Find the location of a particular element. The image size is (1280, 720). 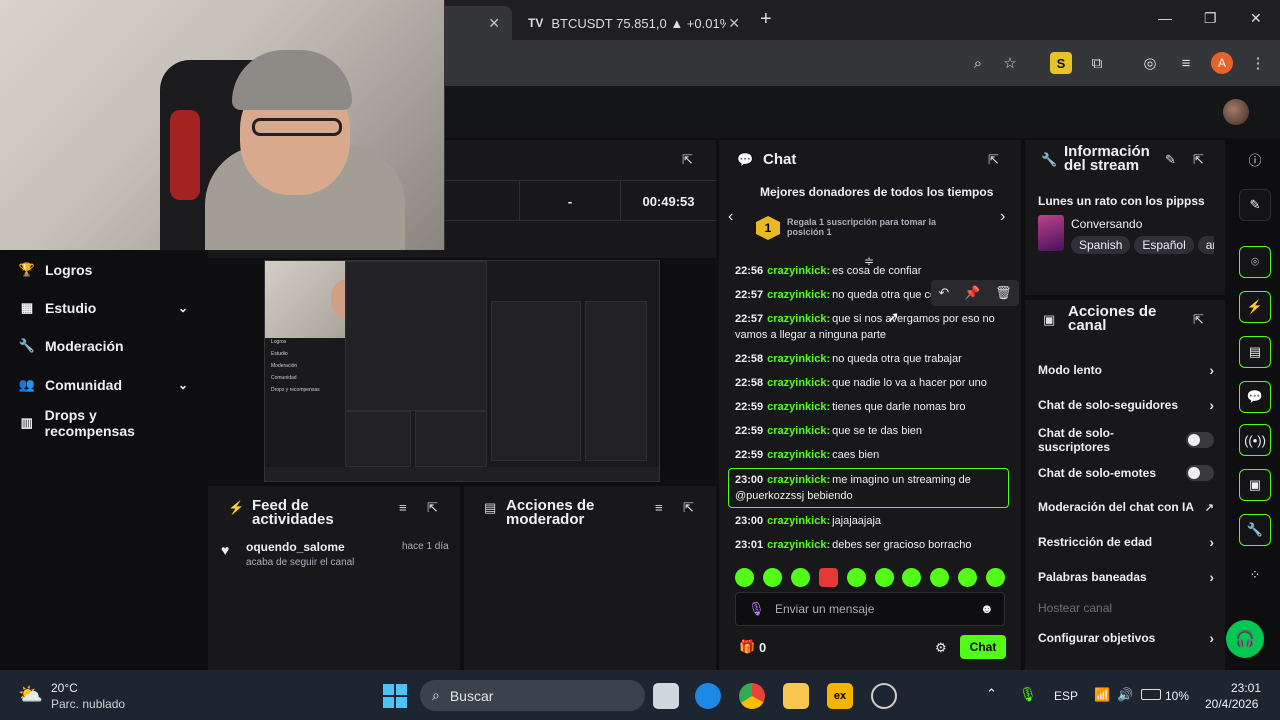

extension-icon: S is located at coordinates (1061, 63).